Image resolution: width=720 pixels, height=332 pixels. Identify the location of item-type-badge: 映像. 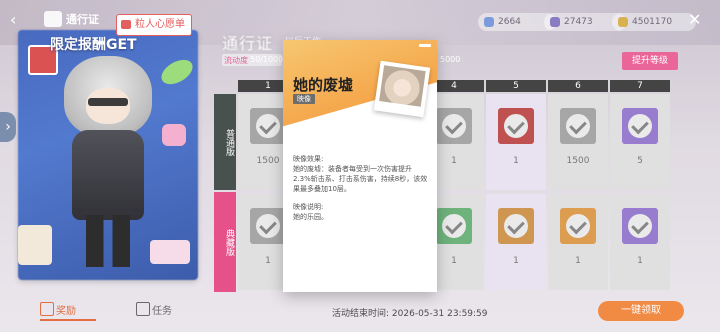
(304, 99).